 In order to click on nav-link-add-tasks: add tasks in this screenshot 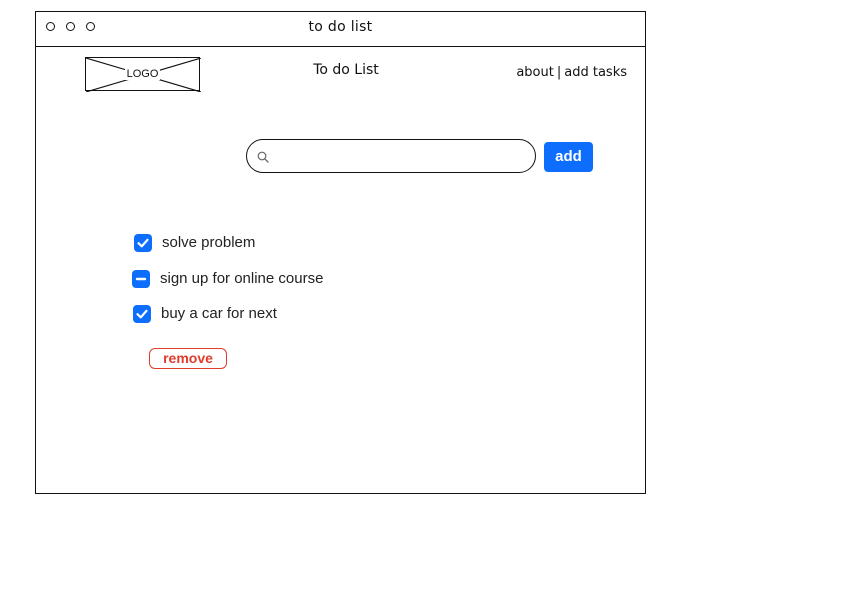, I will do `click(595, 72)`.